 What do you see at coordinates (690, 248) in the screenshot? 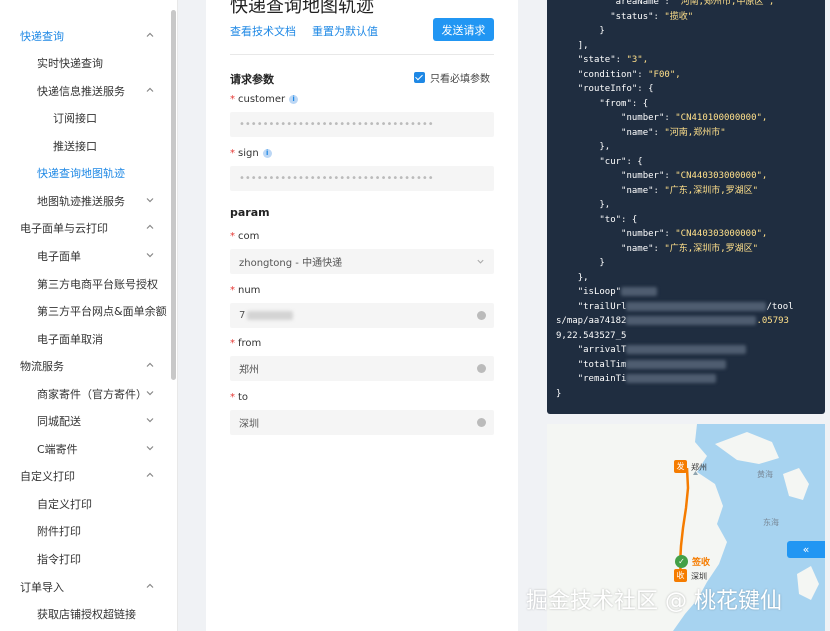
I see `code-line: "name": "广东,深圳市,罗湖区"` at bounding box center [690, 248].